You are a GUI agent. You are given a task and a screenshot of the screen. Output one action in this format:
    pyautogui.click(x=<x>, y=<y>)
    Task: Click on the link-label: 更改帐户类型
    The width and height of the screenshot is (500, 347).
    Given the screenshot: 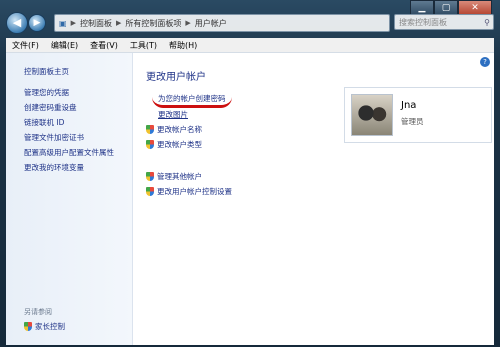 What is the action you would take?
    pyautogui.click(x=179, y=144)
    